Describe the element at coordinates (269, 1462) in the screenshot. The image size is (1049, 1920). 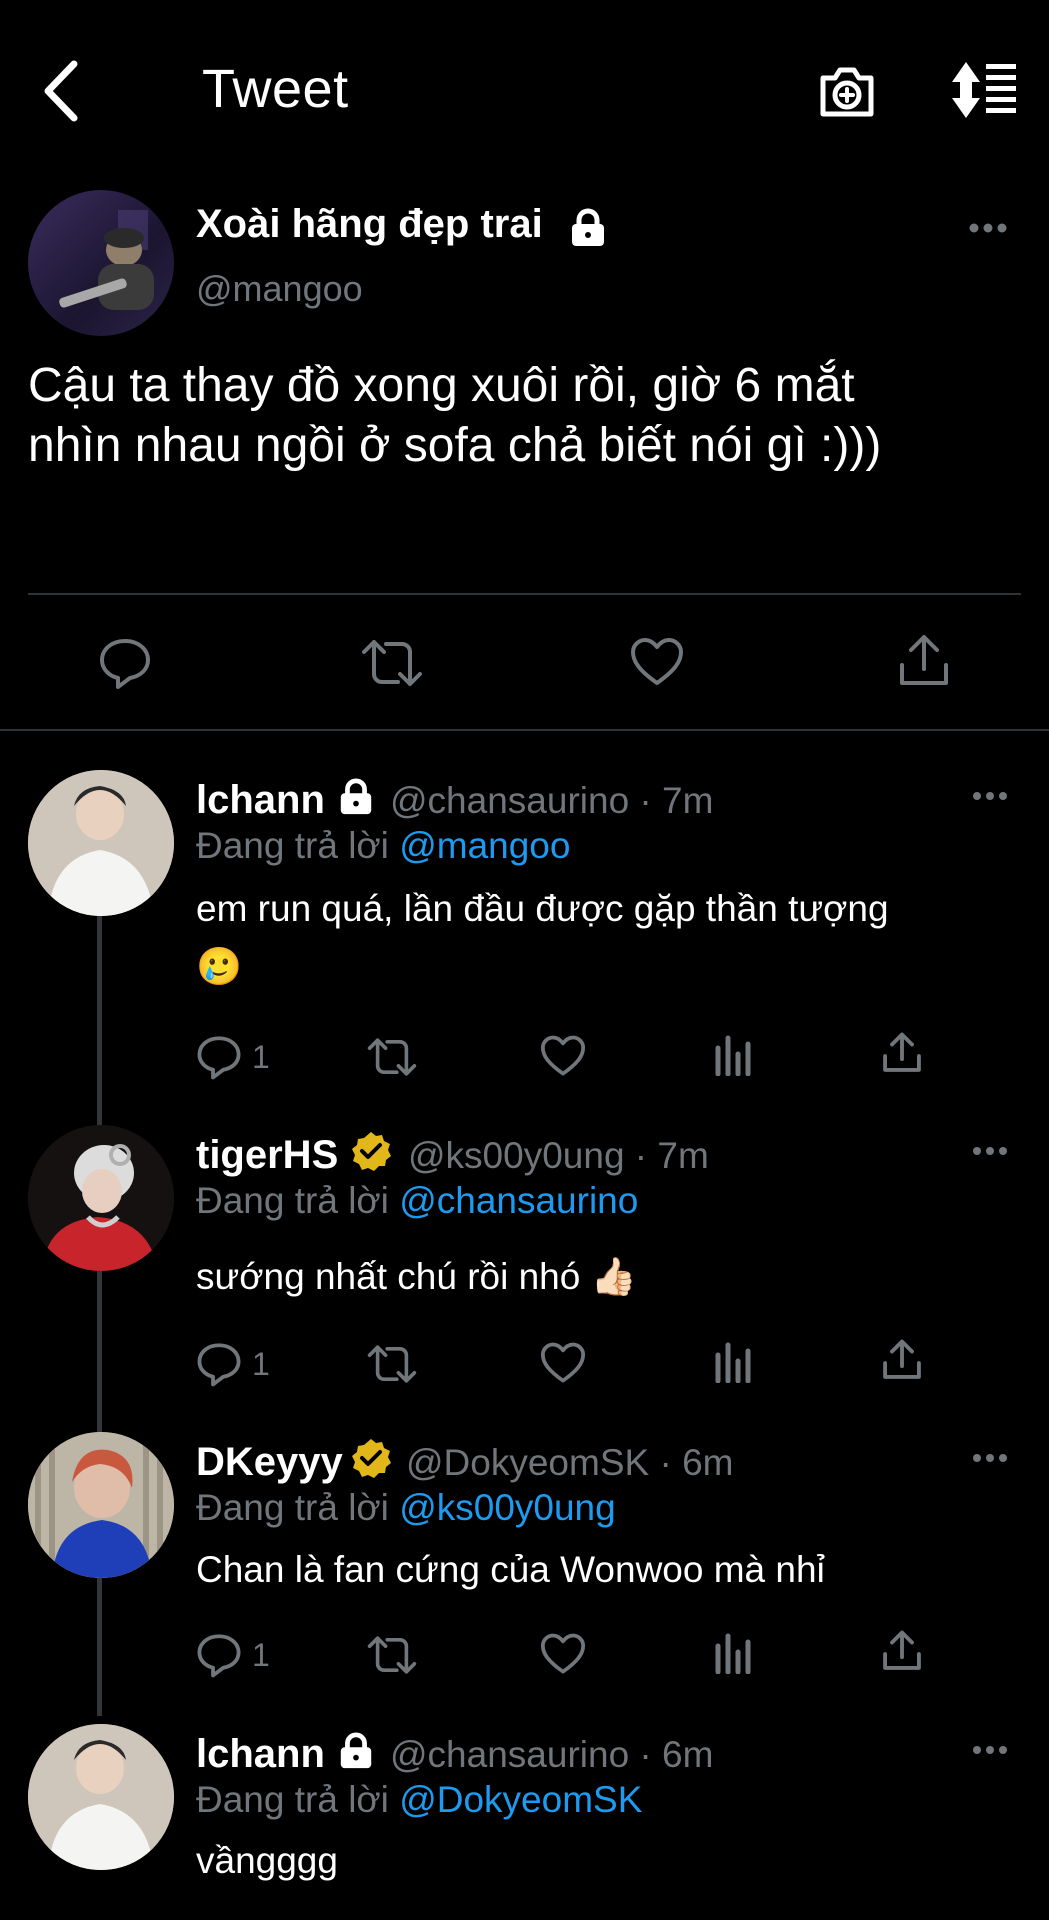
I see `reply-author-name: DKeyyy` at that location.